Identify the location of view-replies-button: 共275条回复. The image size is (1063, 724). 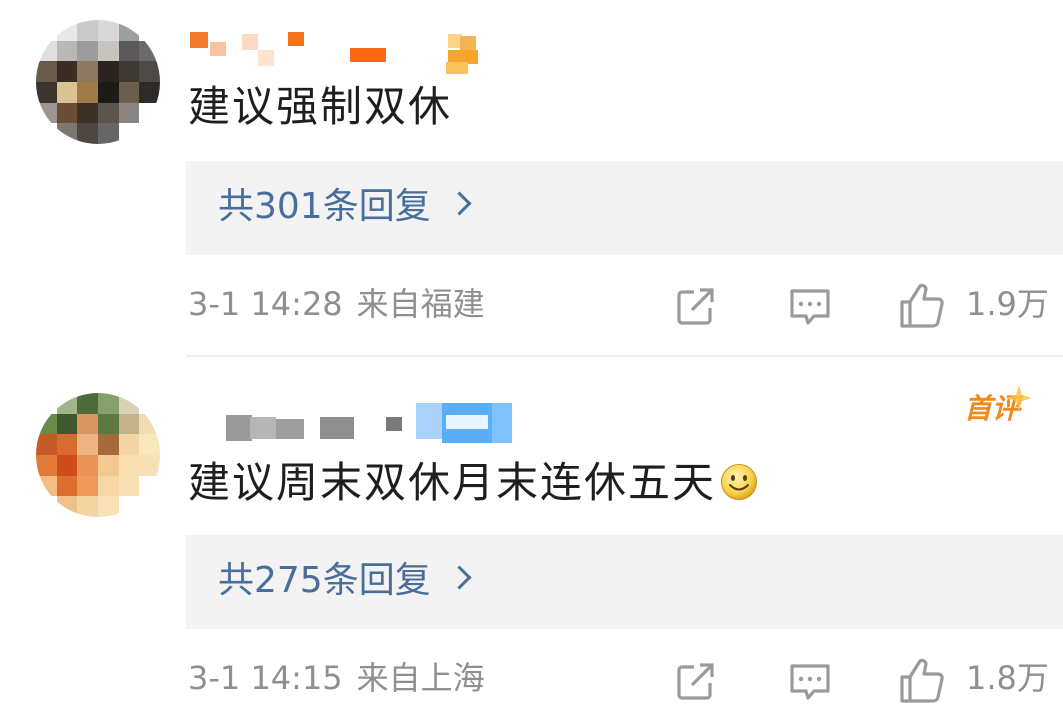
(624, 582).